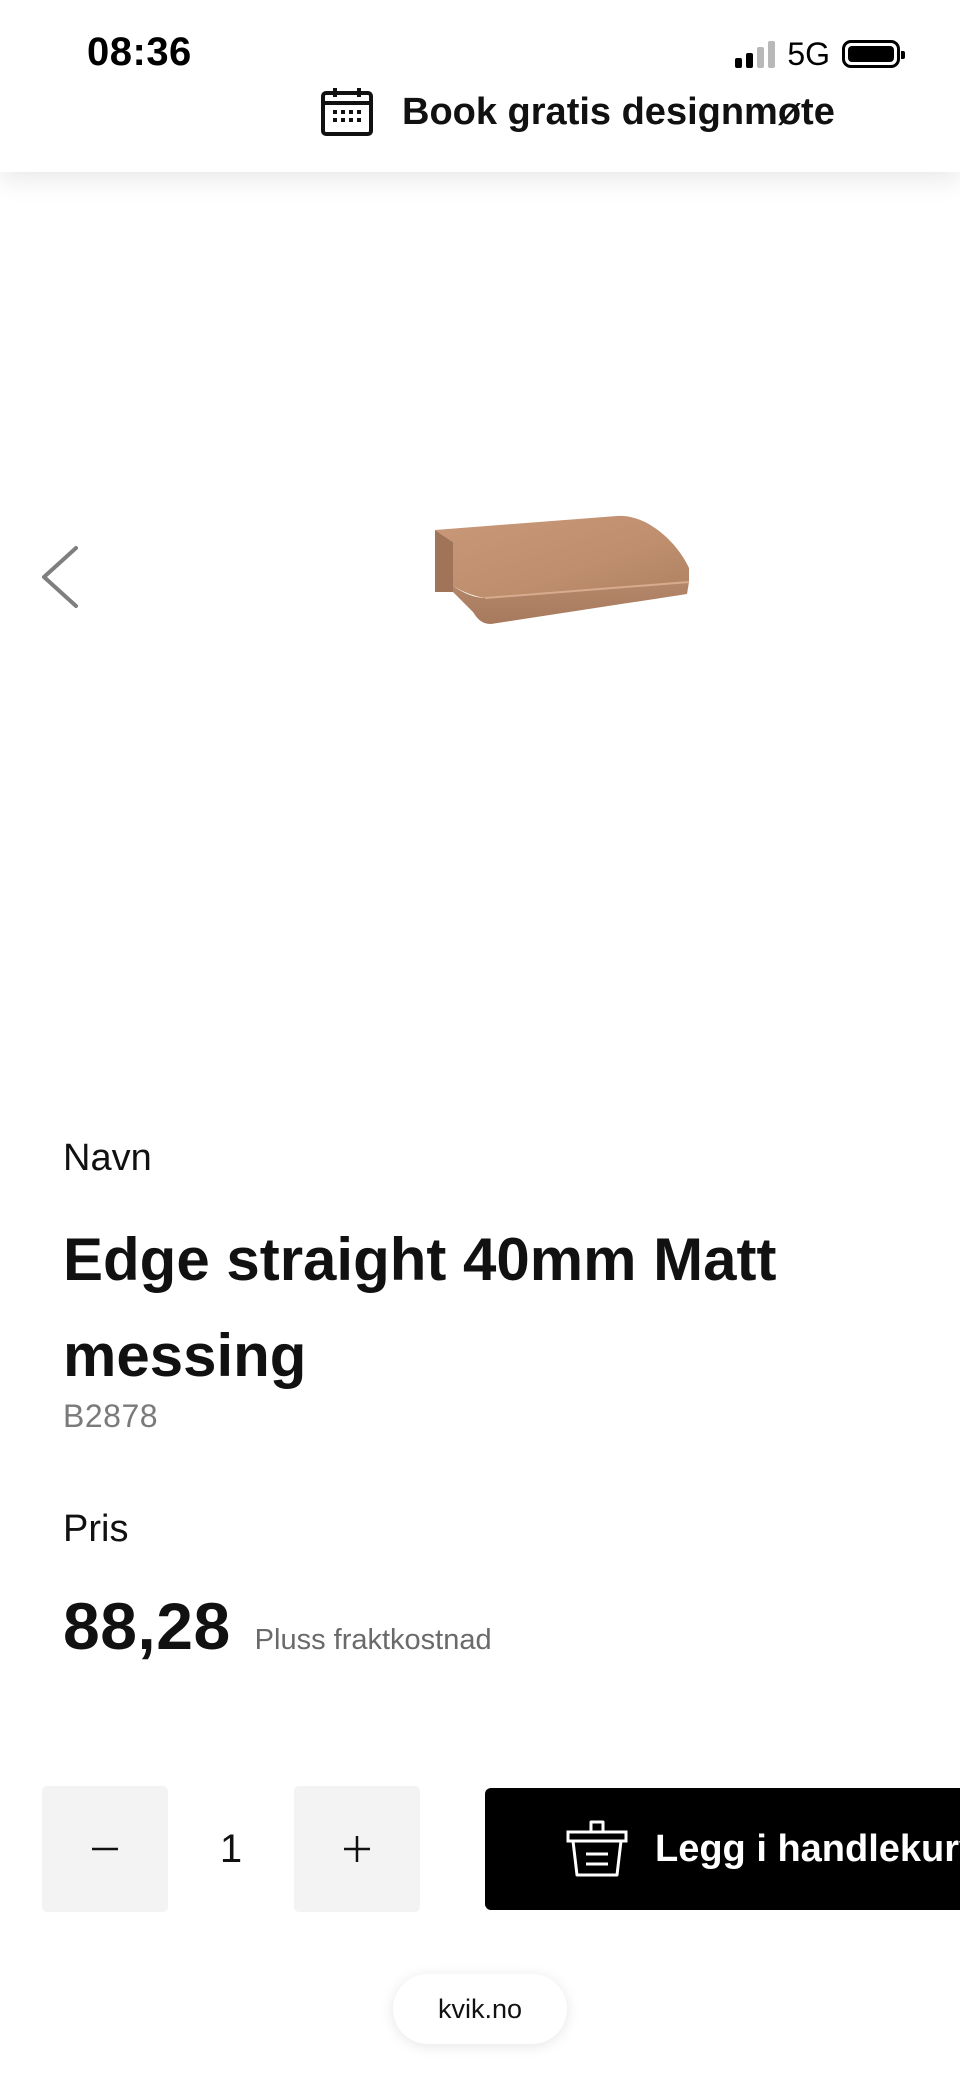 This screenshot has height=2077, width=960. I want to click on product-title: Edge straight 40mm Matt messing, so click(420, 1307).